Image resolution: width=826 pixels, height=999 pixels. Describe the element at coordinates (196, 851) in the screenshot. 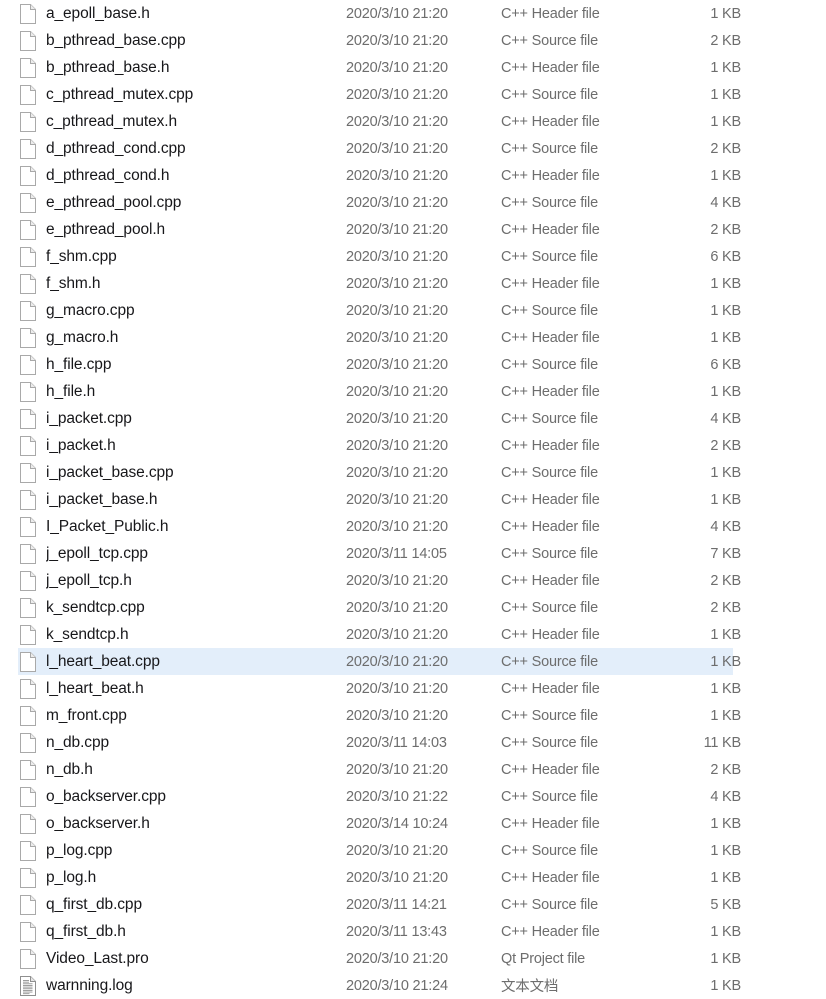

I see `file-name: p_log.cpp` at that location.